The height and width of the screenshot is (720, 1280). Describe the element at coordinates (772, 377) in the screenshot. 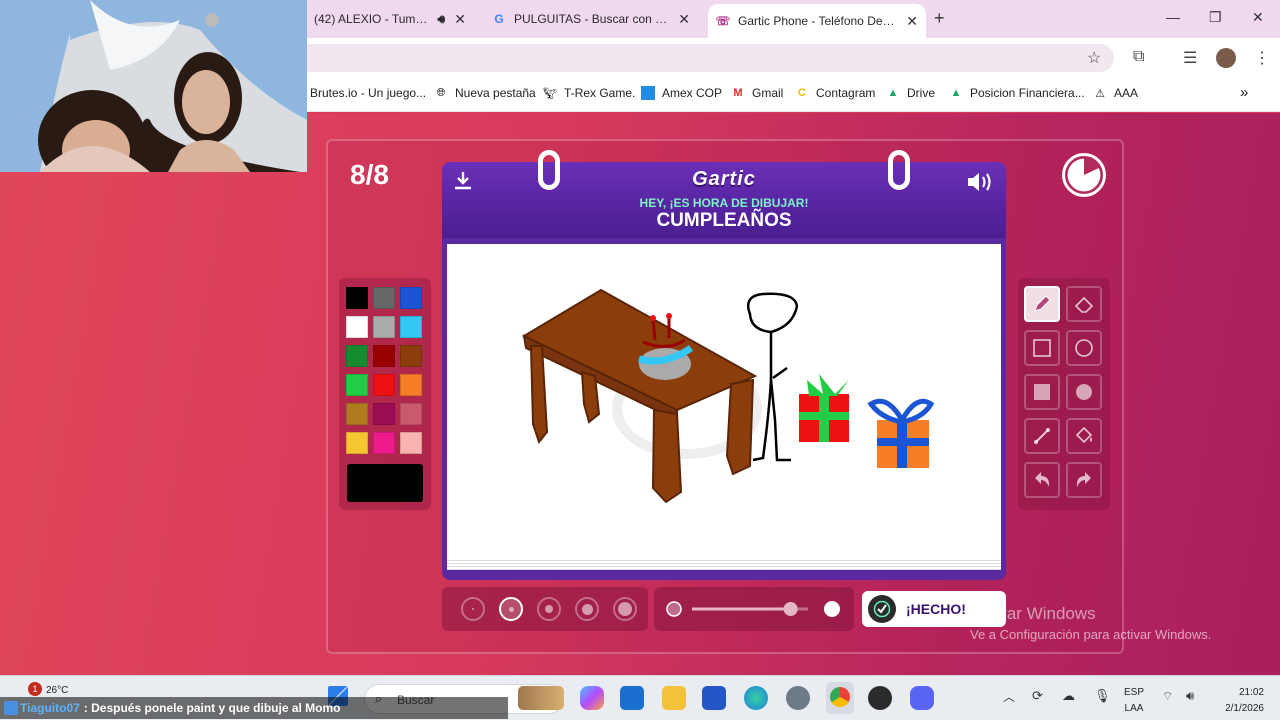

I see `stick-figure-drawing` at that location.